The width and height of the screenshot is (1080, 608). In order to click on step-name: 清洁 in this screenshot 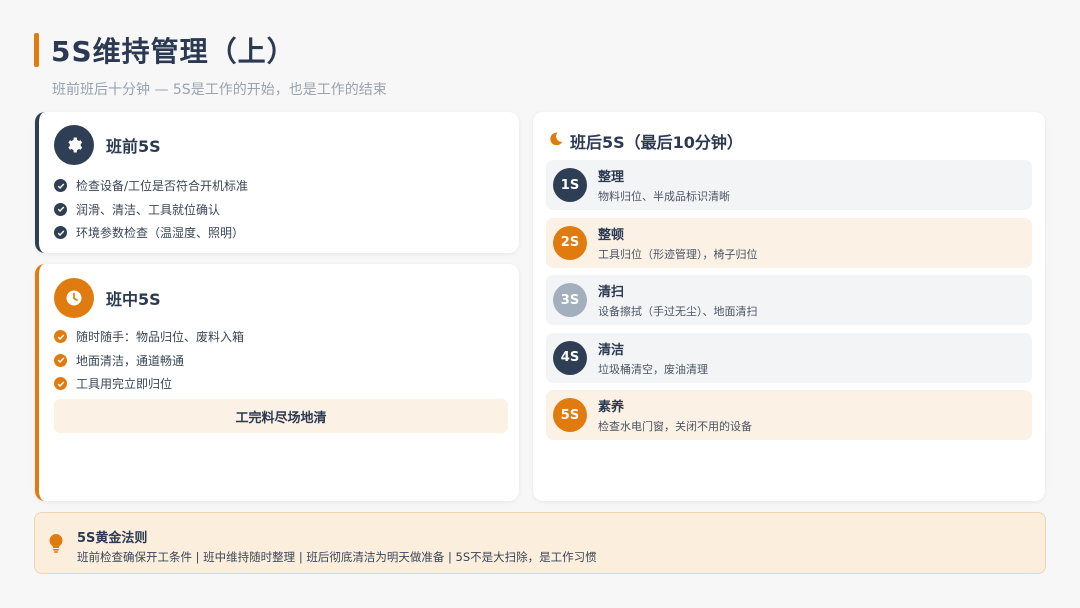, I will do `click(611, 350)`.